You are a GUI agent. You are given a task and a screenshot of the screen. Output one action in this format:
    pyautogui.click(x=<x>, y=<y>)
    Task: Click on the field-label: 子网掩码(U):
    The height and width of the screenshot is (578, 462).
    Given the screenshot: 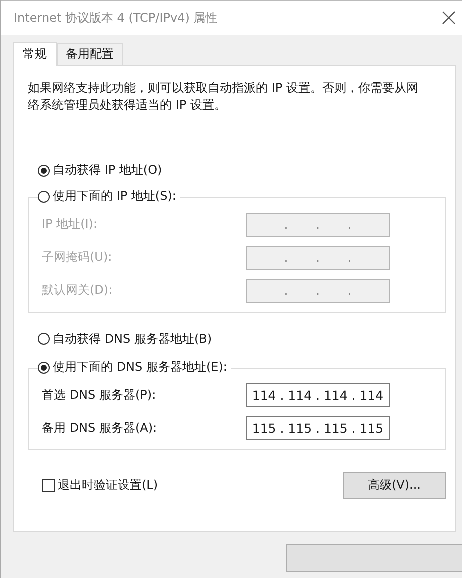 What is the action you would take?
    pyautogui.click(x=78, y=257)
    